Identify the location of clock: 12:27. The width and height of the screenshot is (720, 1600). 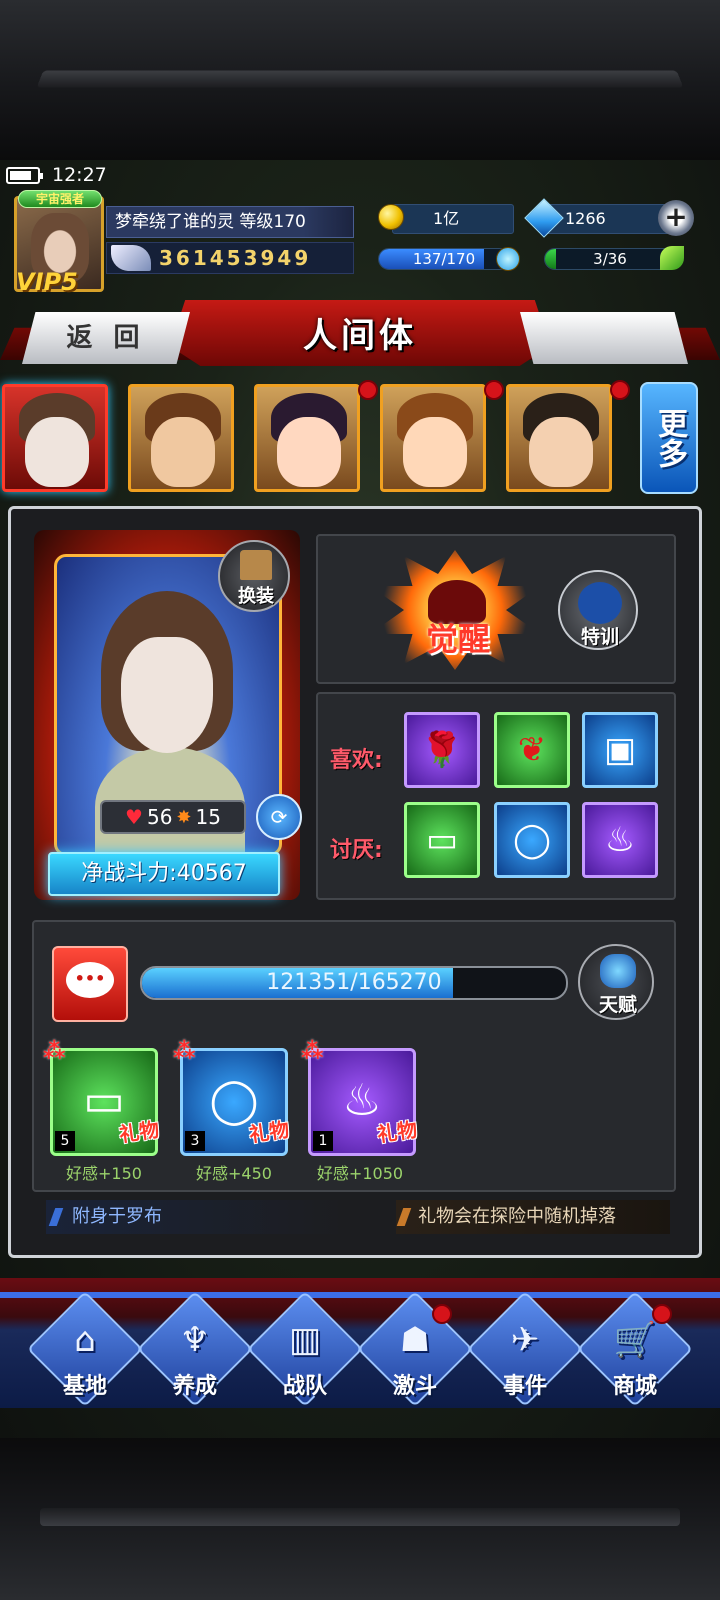
(79, 175).